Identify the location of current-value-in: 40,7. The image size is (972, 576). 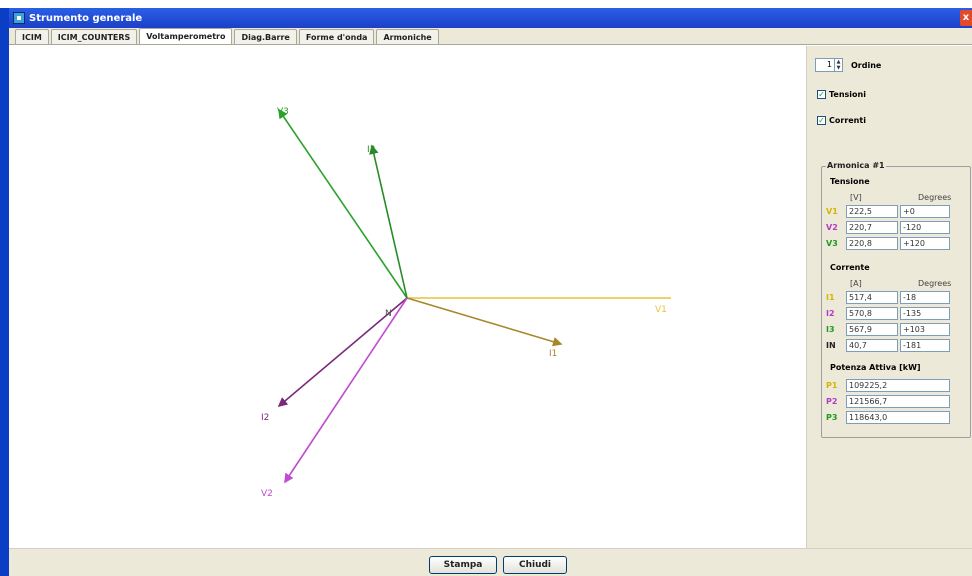
(872, 345).